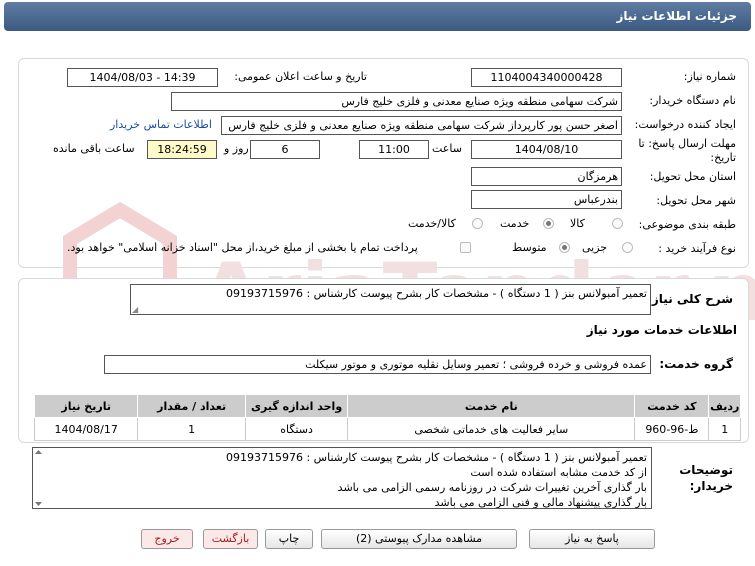 This screenshot has height=566, width=755. What do you see at coordinates (94, 148) in the screenshot?
I see `time-remaining-label: ساعت باقی مانده` at bounding box center [94, 148].